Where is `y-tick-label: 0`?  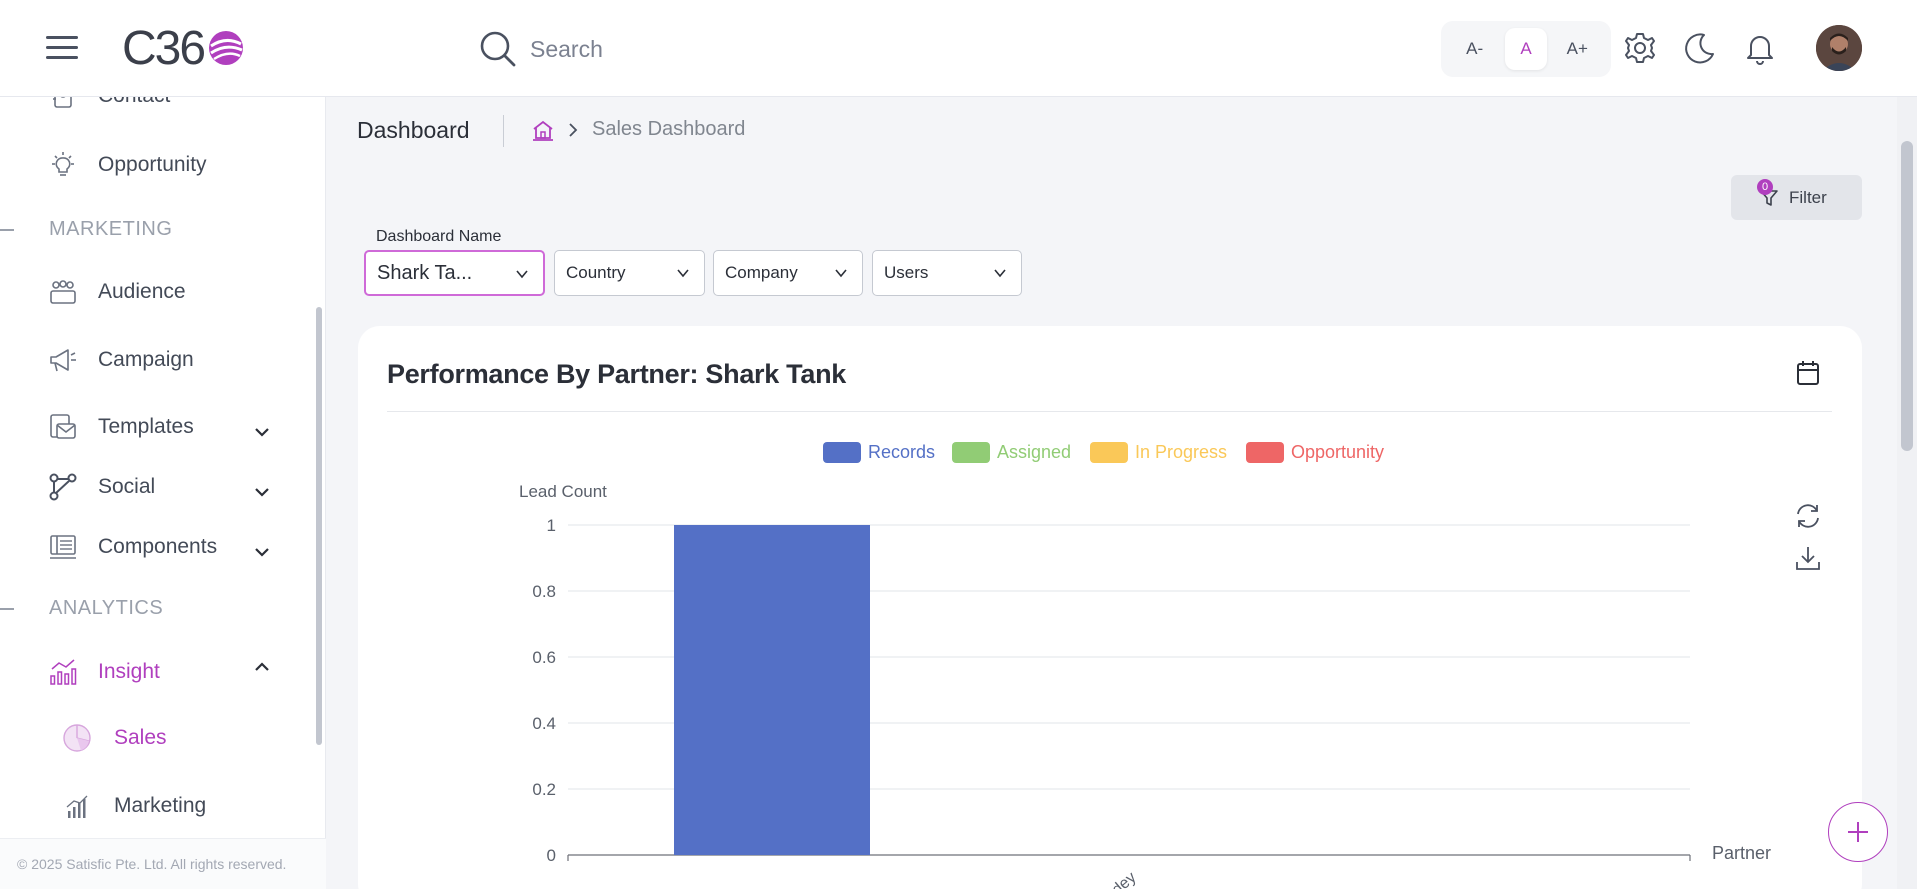 y-tick-label: 0 is located at coordinates (551, 855).